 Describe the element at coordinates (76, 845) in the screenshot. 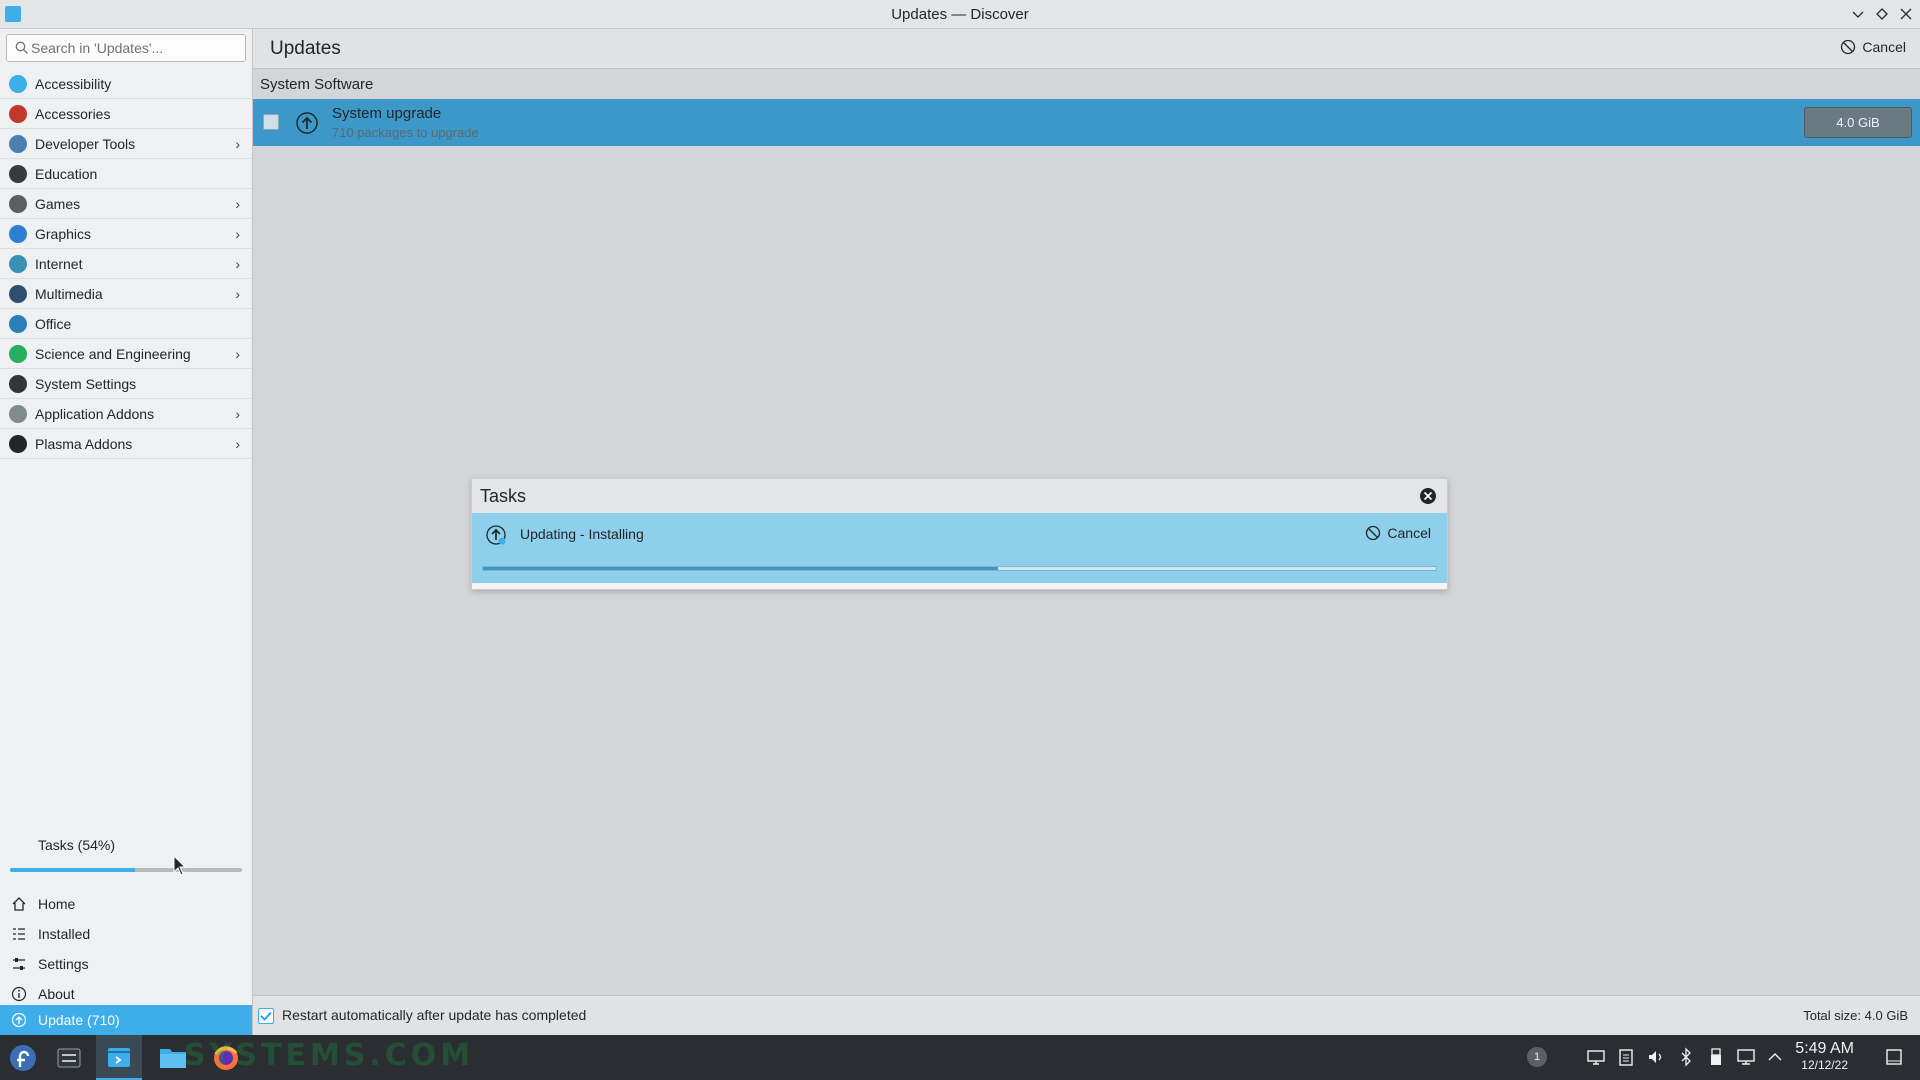

I see `tasks-progress-label: Tasks (54%)` at that location.